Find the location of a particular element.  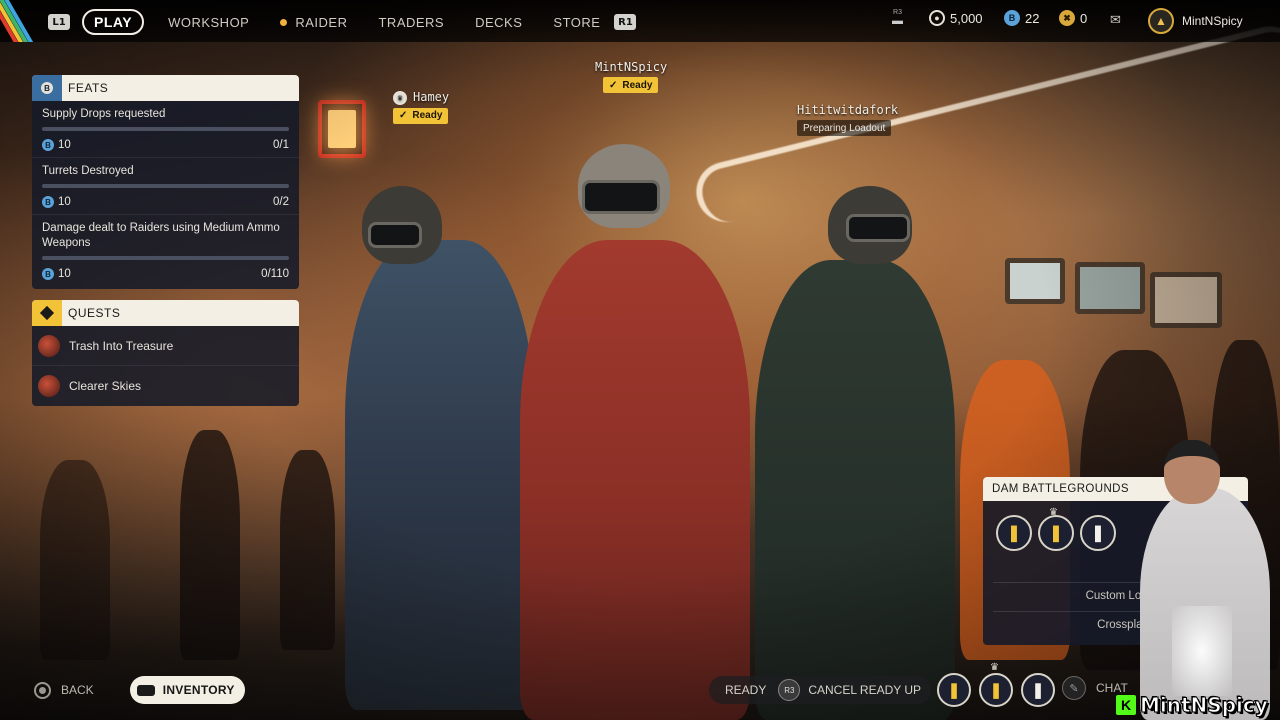

inbox-icon: ✉ is located at coordinates (1115, 19).